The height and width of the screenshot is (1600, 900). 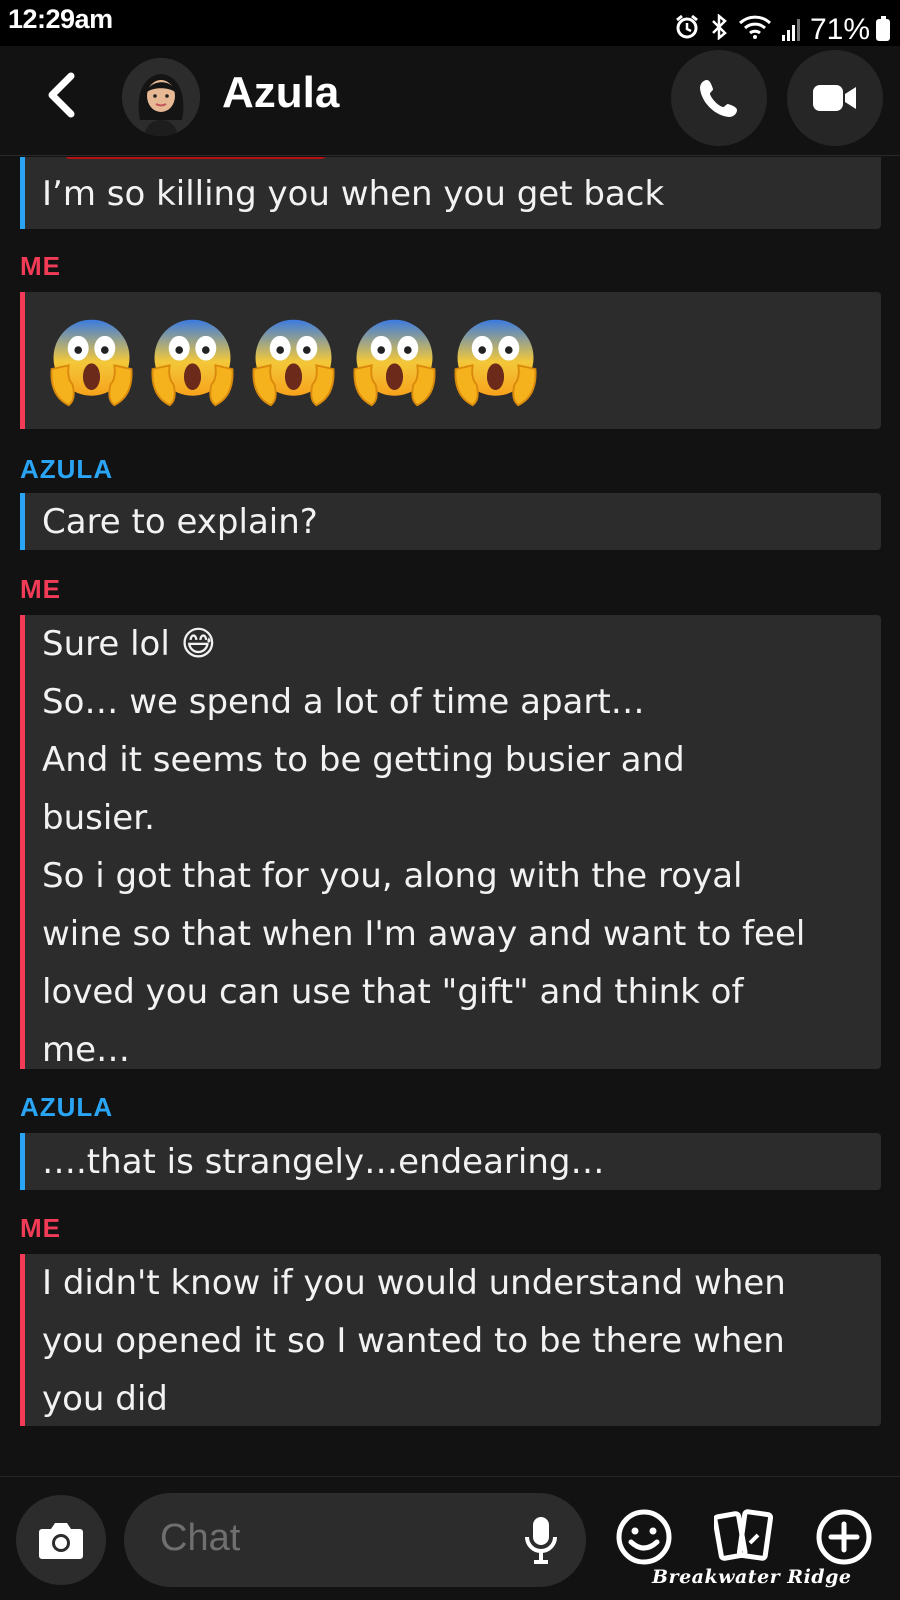 I want to click on message-line: And it seems to be getting busier and, so click(x=363, y=760).